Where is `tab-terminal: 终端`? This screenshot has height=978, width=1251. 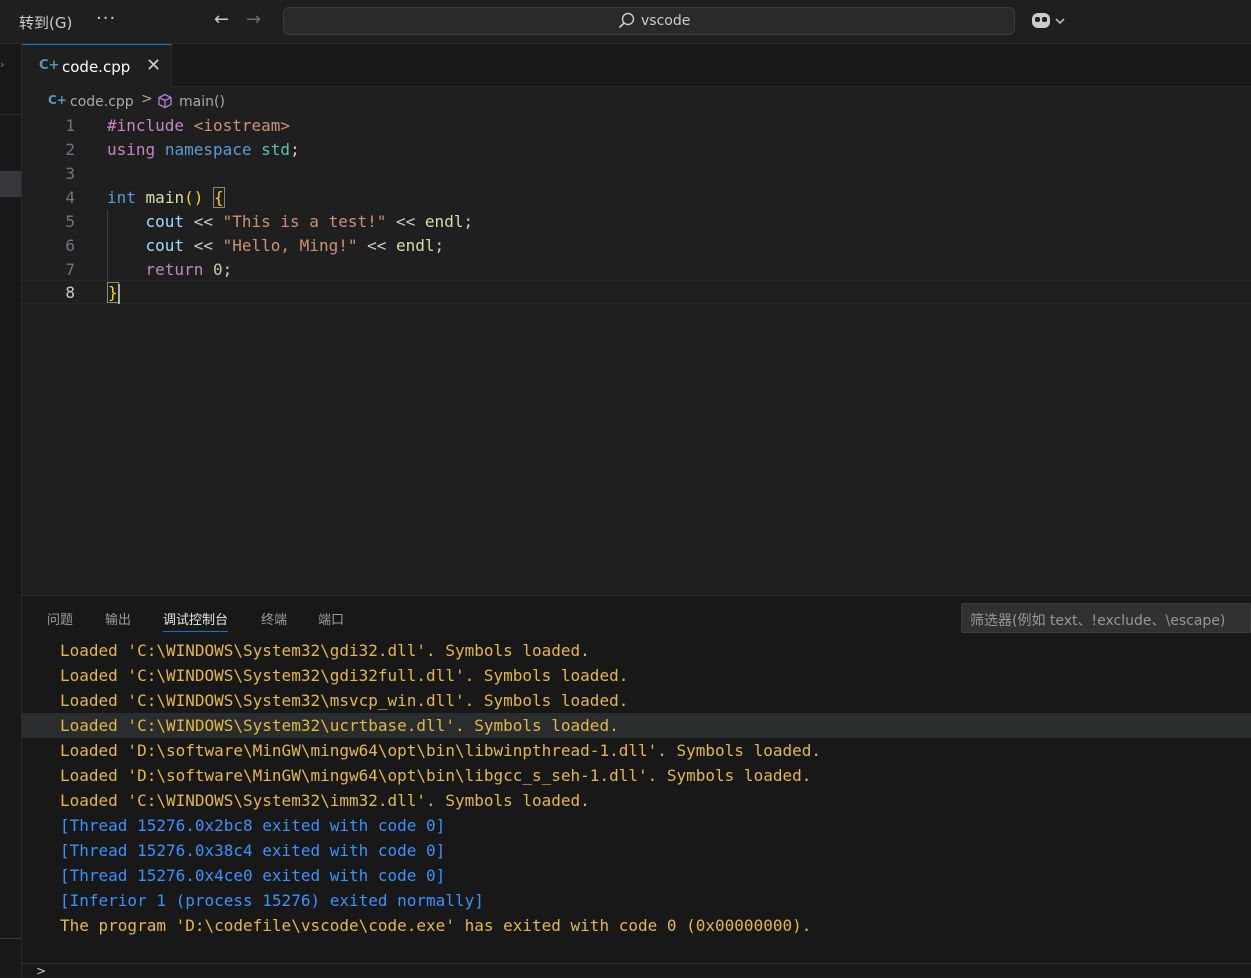 tab-terminal: 终端 is located at coordinates (274, 618).